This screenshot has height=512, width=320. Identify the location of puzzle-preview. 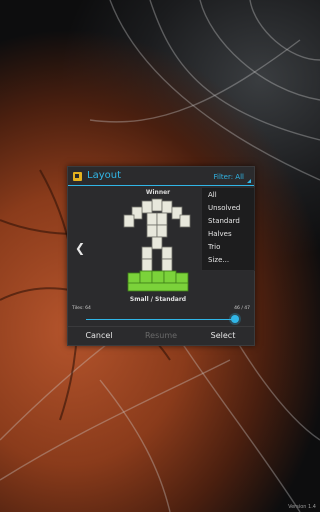
(158, 248).